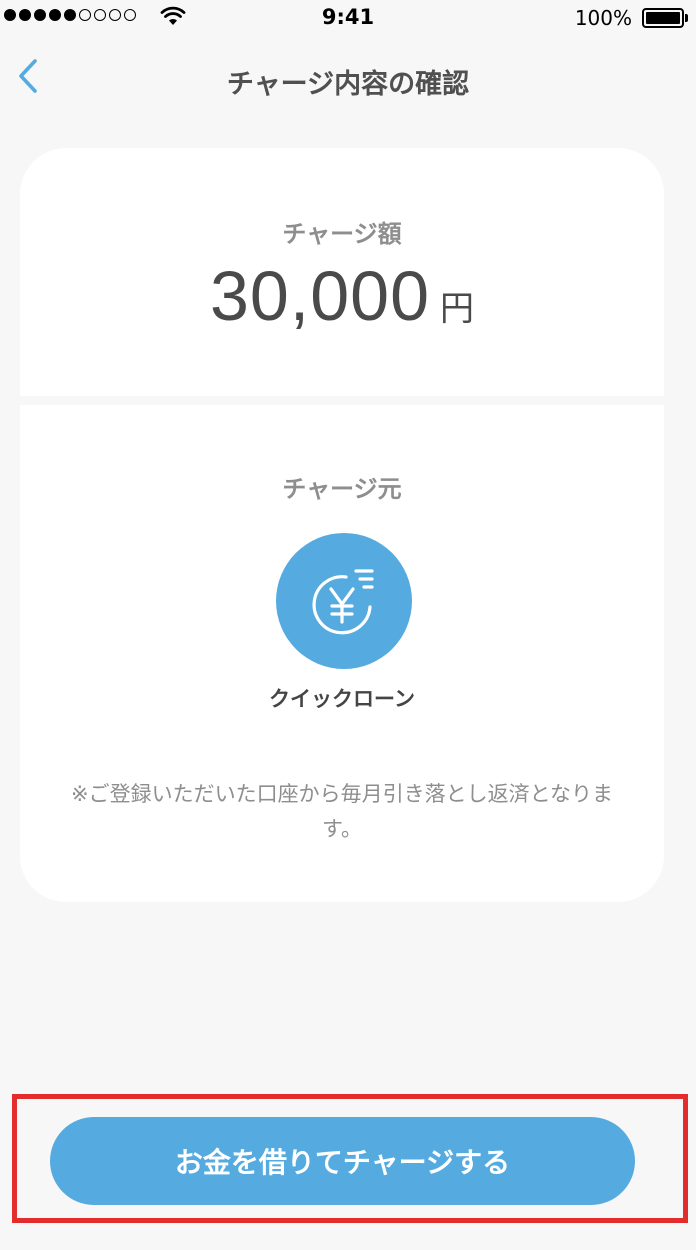 Image resolution: width=696 pixels, height=1250 pixels. I want to click on quick-loan-icon-badge, so click(344, 601).